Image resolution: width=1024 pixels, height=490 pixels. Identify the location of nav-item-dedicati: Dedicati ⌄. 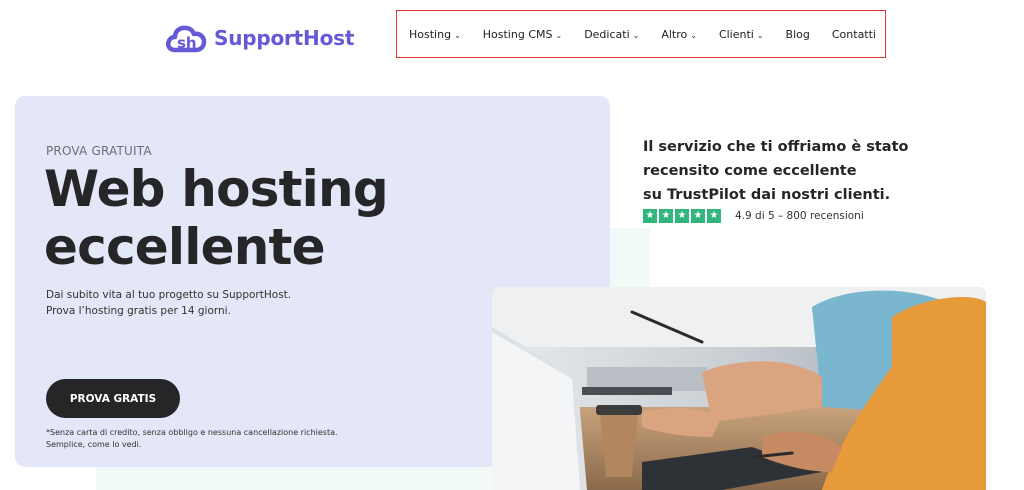
(611, 34).